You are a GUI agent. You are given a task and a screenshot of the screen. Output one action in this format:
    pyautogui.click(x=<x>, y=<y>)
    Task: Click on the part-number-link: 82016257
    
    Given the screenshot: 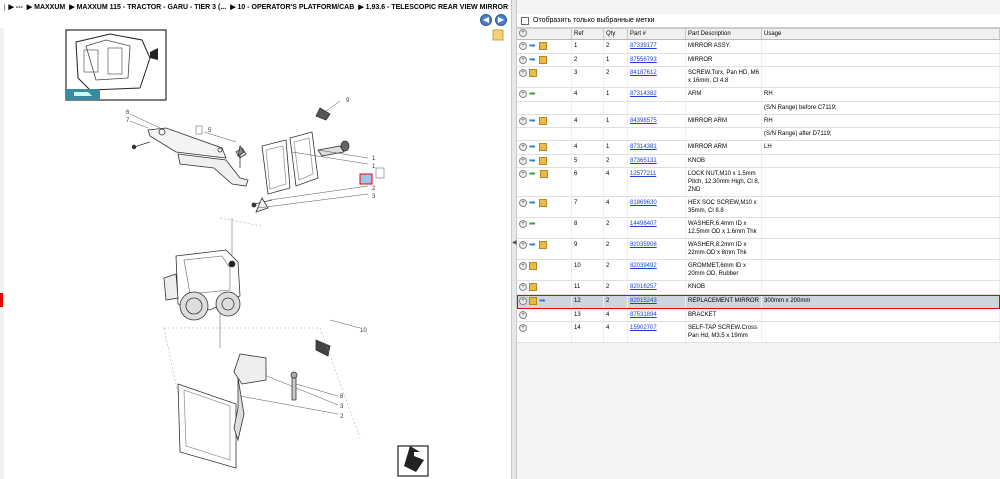 What is the action you would take?
    pyautogui.click(x=643, y=287)
    